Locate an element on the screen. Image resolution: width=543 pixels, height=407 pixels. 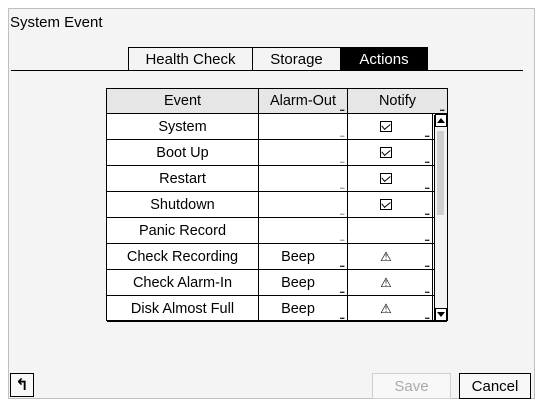
event-name-cell: Boot Up is located at coordinates (183, 152).